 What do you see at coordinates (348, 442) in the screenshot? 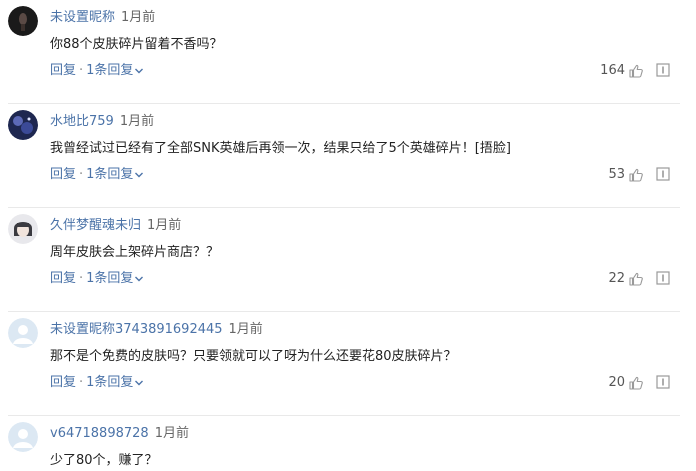
I see `comment-item: v64718898728 1月前 少了80个，赚了？` at bounding box center [348, 442].